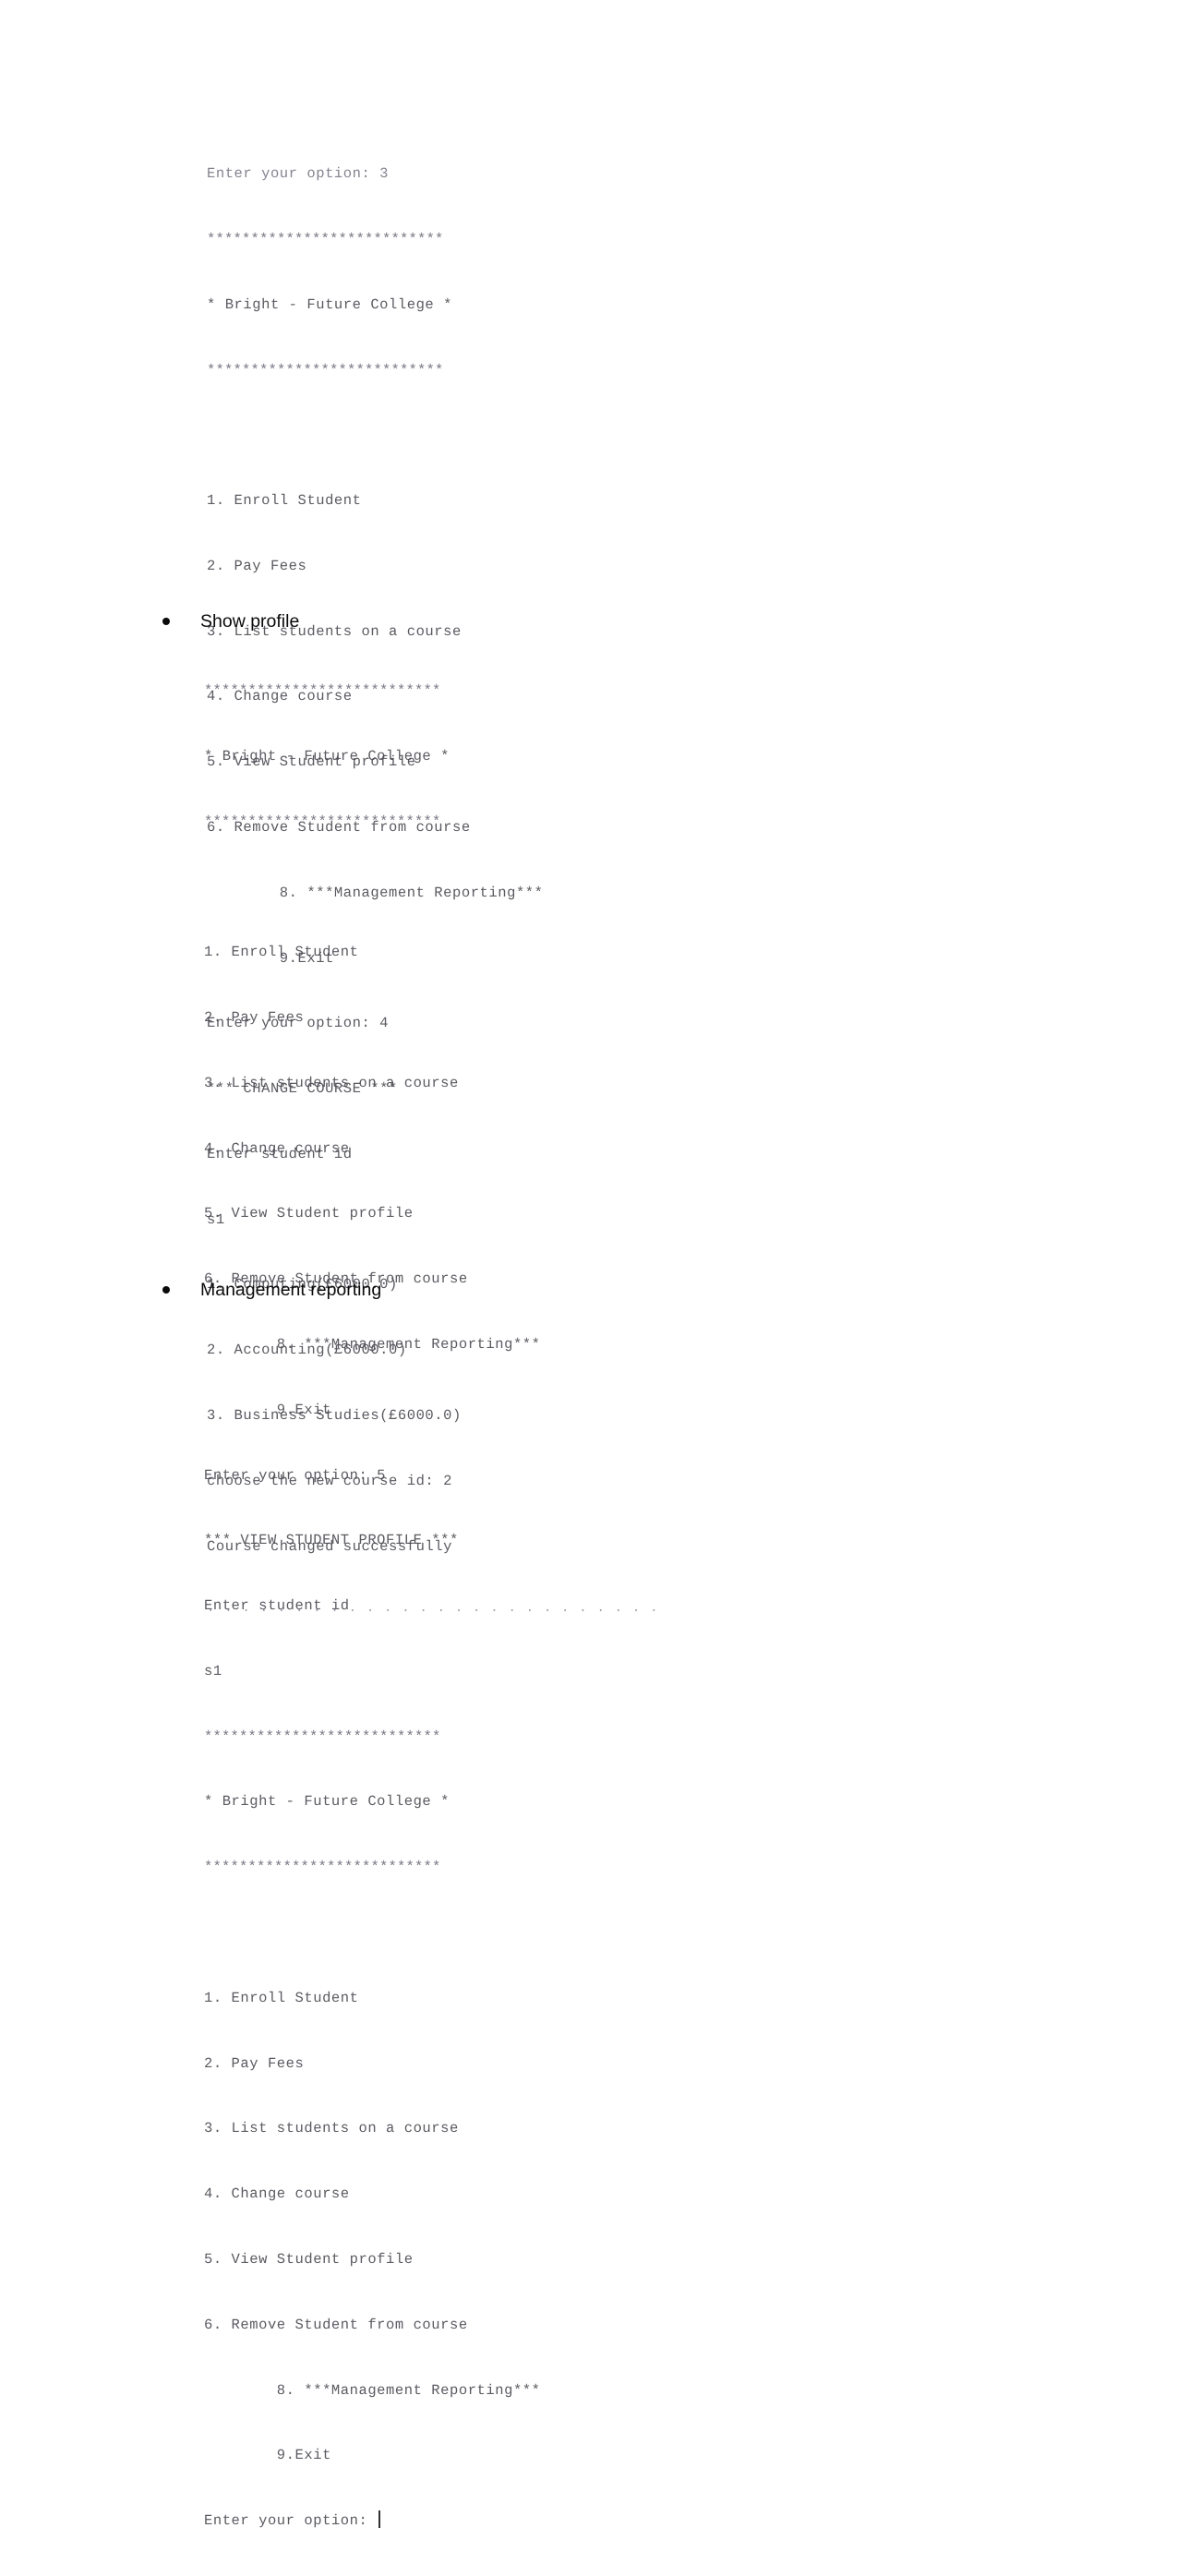  What do you see at coordinates (250, 621) in the screenshot?
I see `bullet-label: Show profile` at bounding box center [250, 621].